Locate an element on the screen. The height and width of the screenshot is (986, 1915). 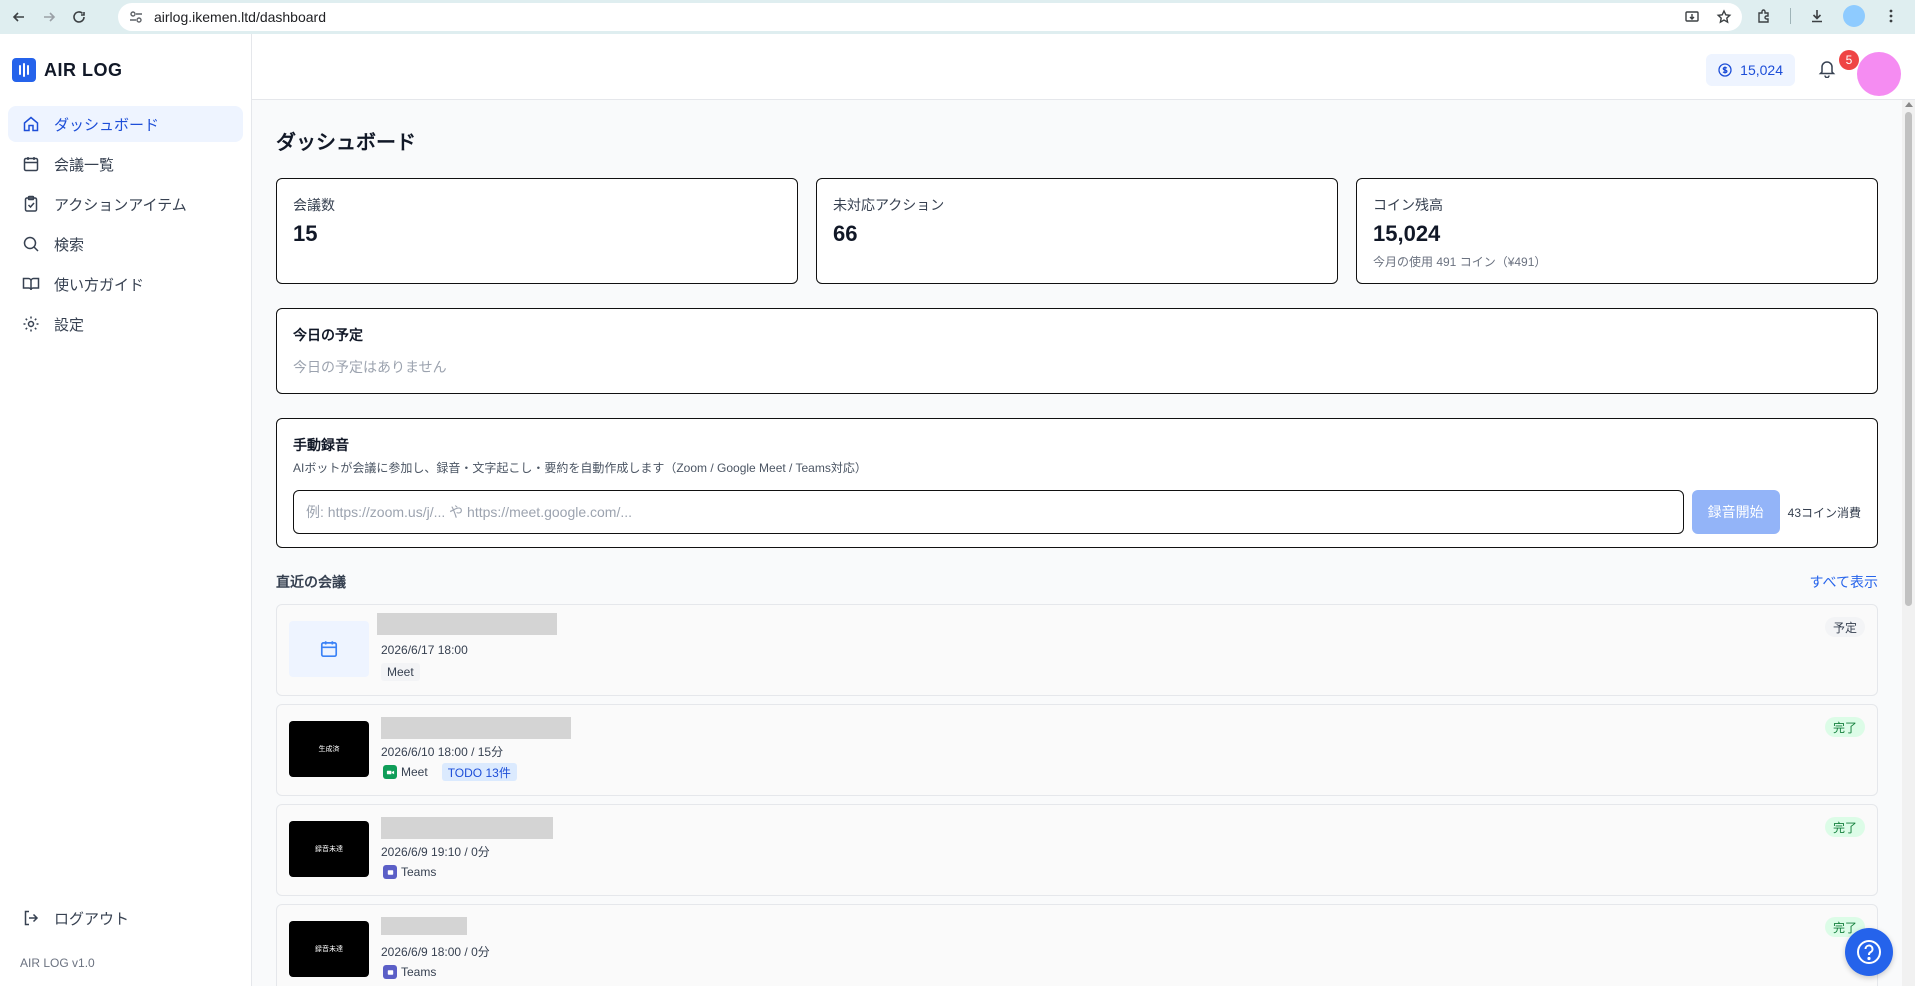
stat-label: 会議数 is located at coordinates (314, 205).